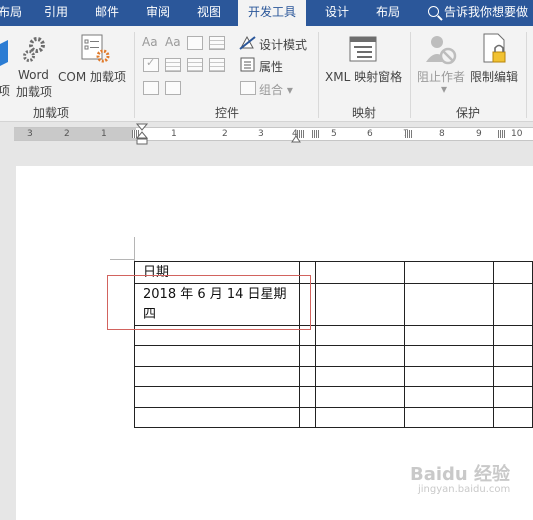 The width and height of the screenshot is (533, 520). What do you see at coordinates (150, 42) in the screenshot?
I see `rich-text-control-icon: Aa` at bounding box center [150, 42].